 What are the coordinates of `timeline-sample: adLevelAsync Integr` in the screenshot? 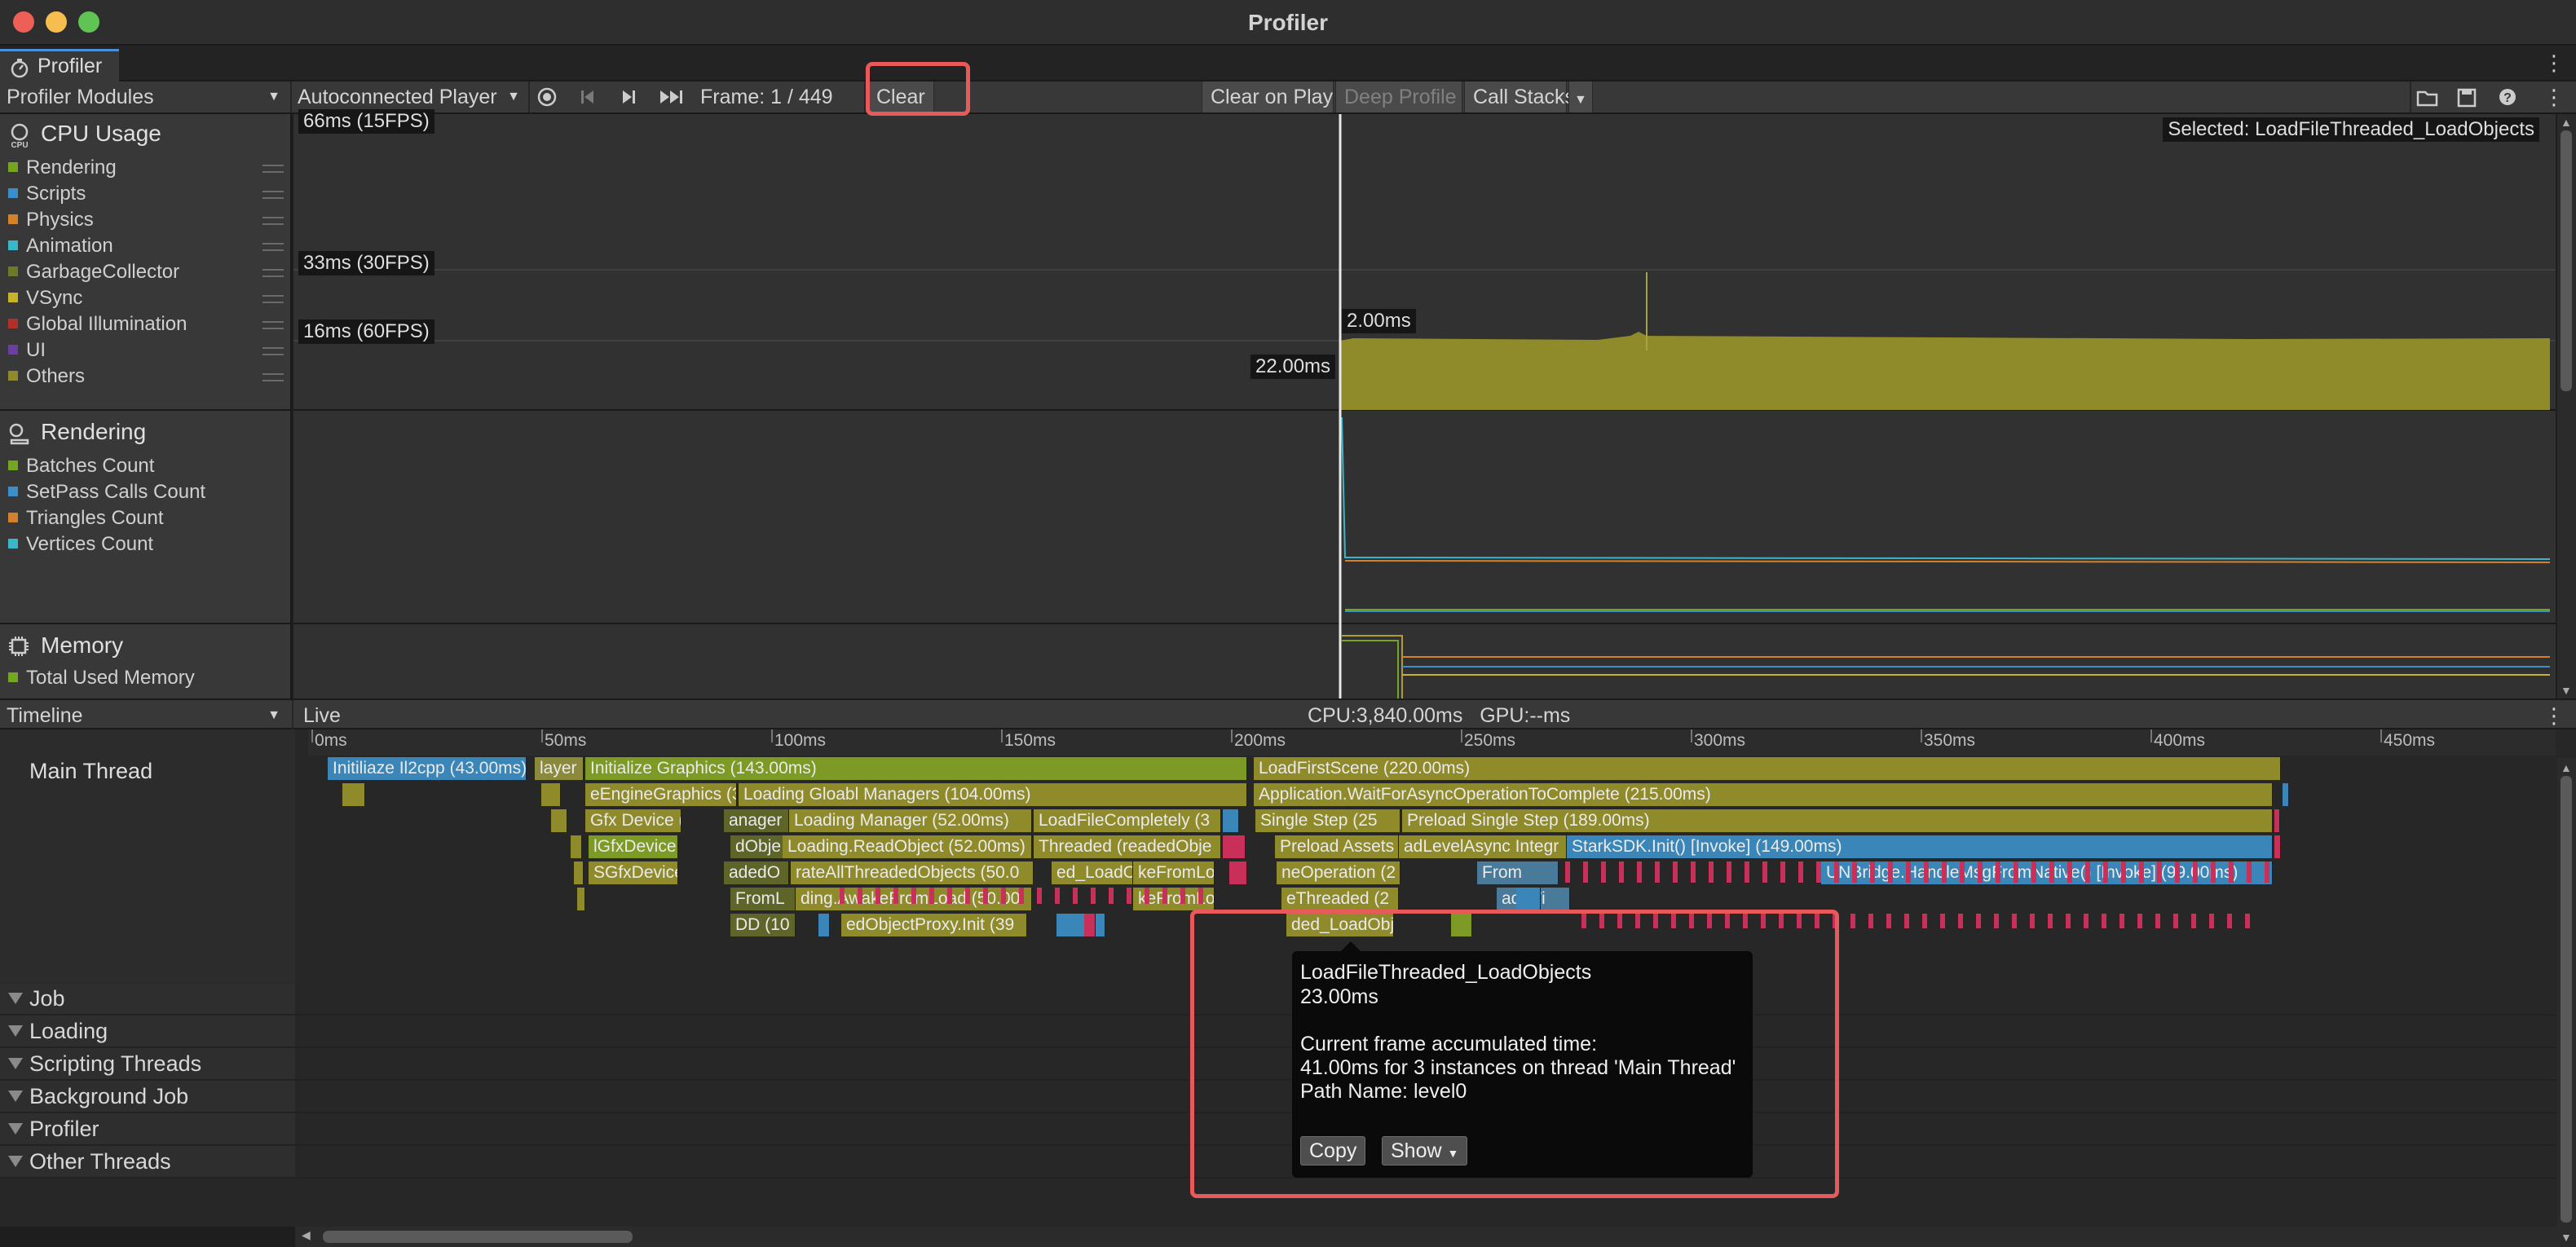 It's located at (1483, 847).